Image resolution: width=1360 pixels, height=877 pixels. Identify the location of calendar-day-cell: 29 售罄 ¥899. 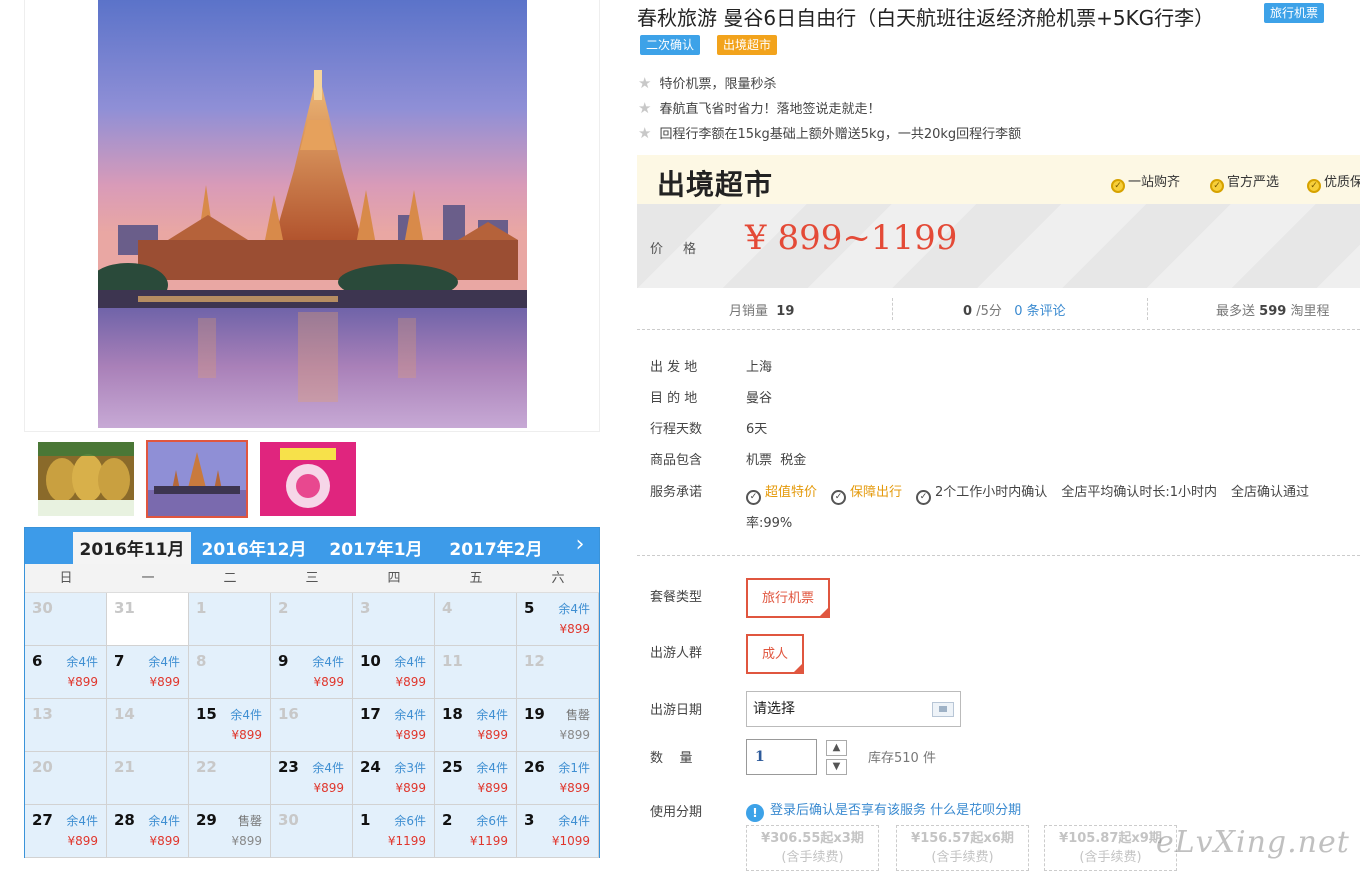
(230, 831).